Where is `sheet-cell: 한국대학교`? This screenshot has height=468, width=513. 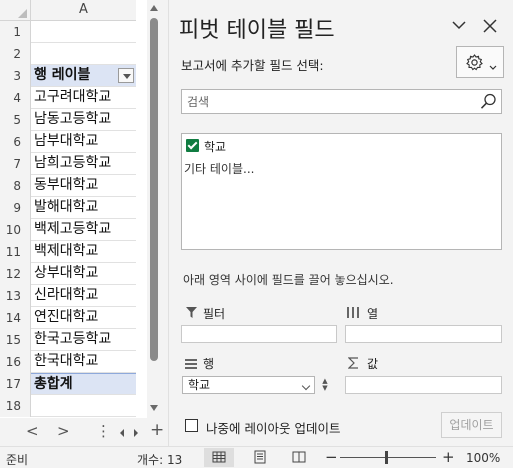
sheet-cell: 한국대학교 is located at coordinates (83, 361).